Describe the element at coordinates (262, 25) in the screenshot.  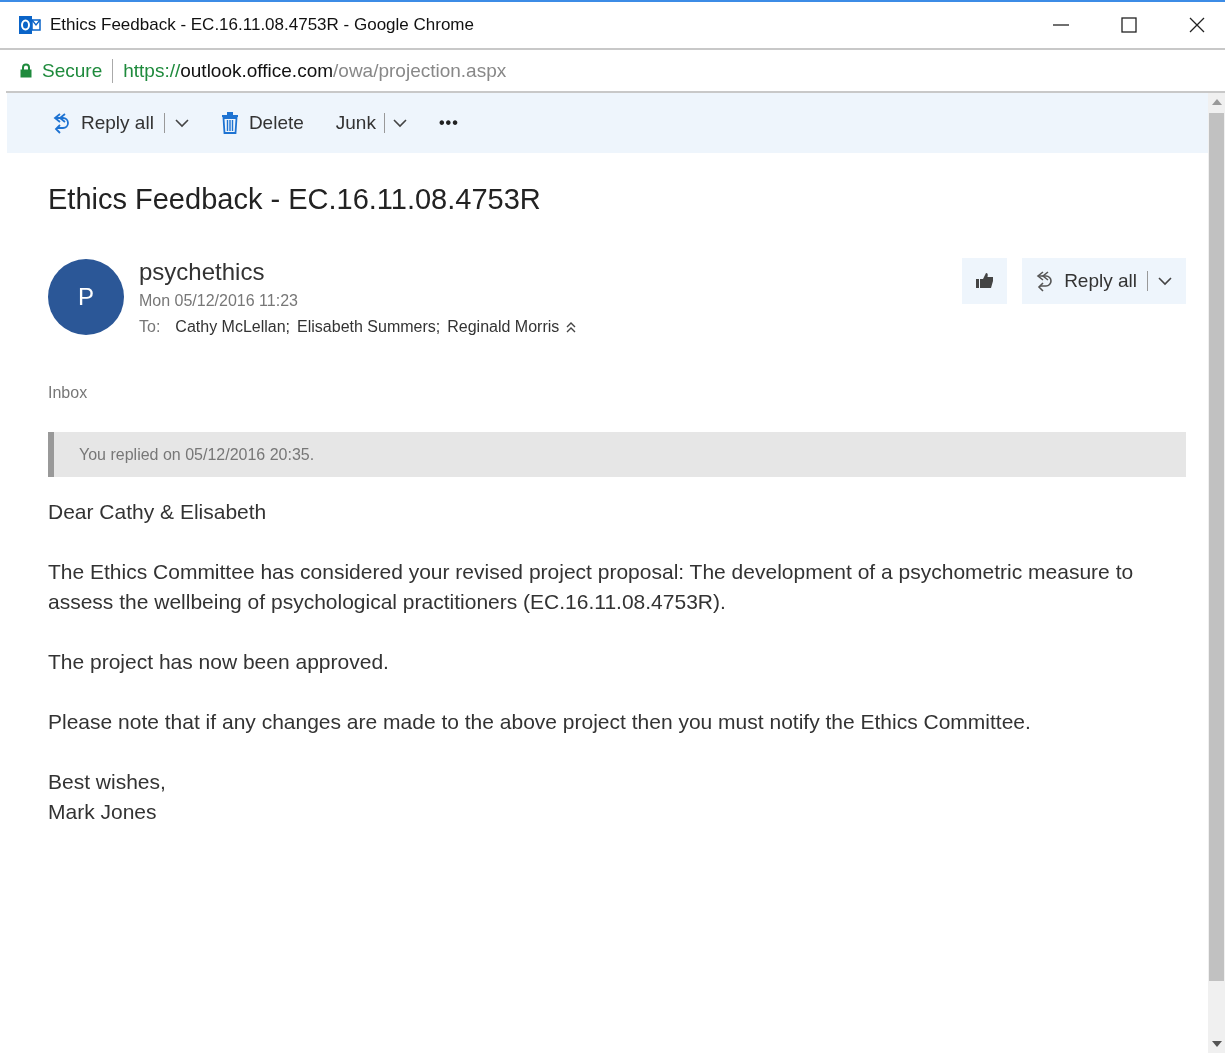
I see `window-title: Ethics Feedback - EC.16.11.08.4753R - Google Chrome` at that location.